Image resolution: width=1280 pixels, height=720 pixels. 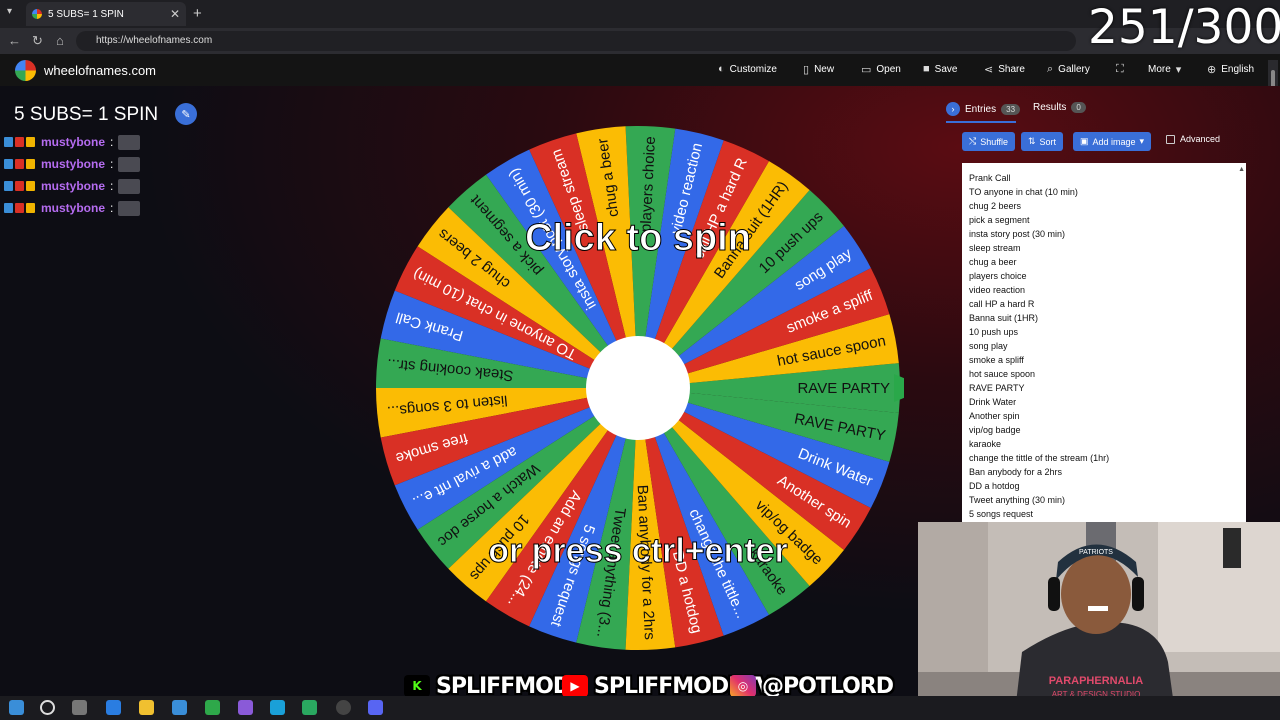 I want to click on entry-line: video reaction, so click(x=1107, y=290).